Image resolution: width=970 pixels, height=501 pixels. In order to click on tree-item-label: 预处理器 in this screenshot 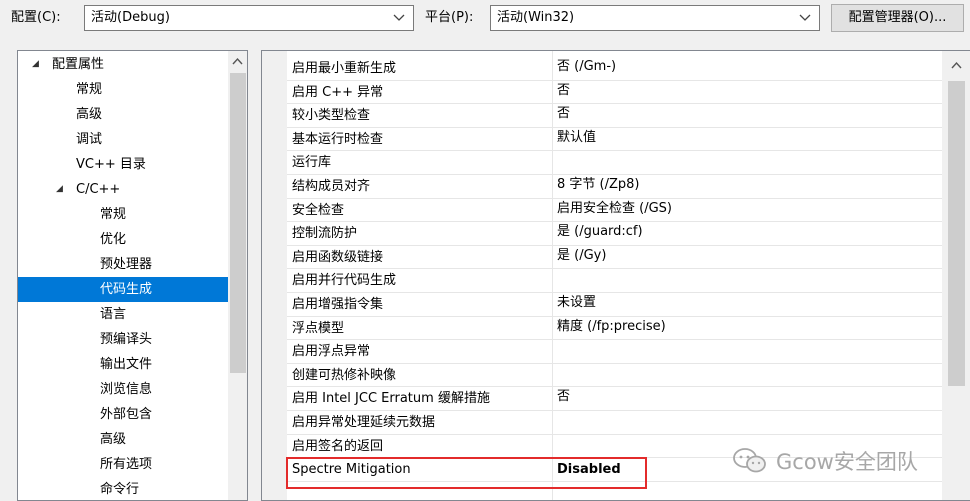, I will do `click(126, 264)`.